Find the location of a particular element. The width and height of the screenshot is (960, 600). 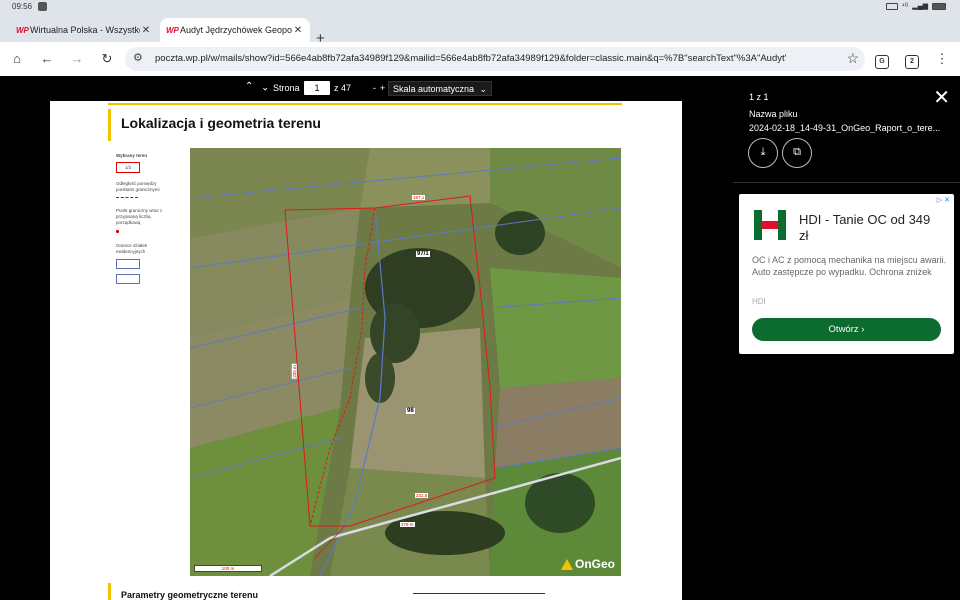

download-icon: ⤓ is located at coordinates (763, 153).